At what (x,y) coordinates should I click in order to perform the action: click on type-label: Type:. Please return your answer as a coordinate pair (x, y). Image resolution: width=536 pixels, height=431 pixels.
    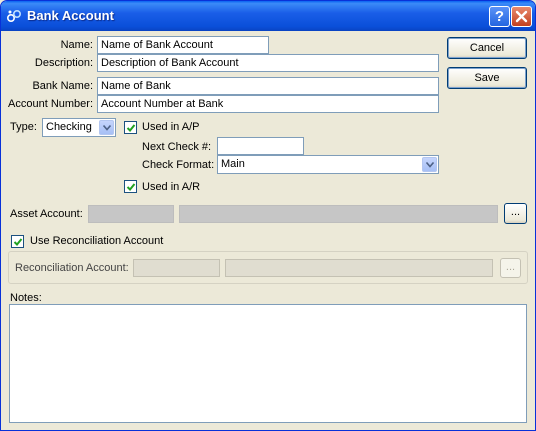
    Looking at the image, I should click on (23, 127).